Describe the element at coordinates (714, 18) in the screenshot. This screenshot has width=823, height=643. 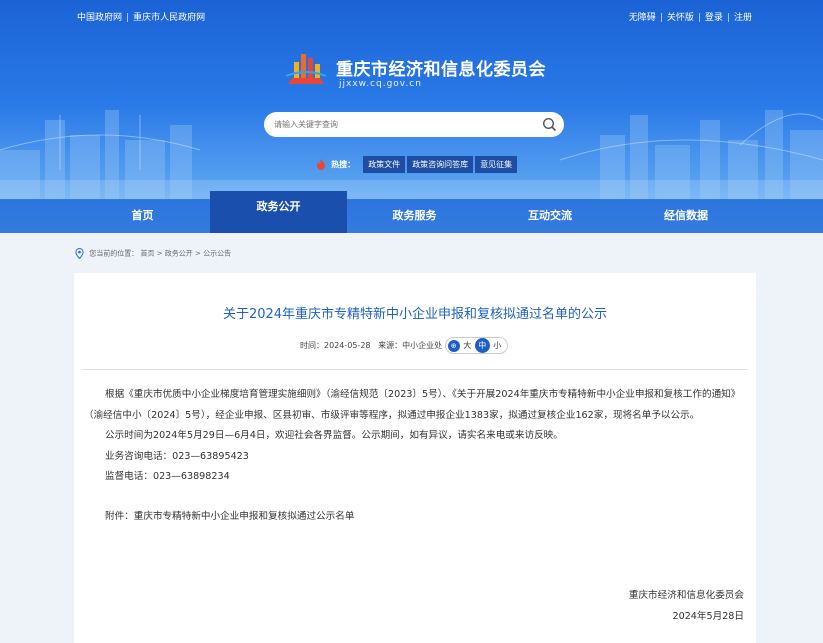
I see `link-login: 登录` at that location.